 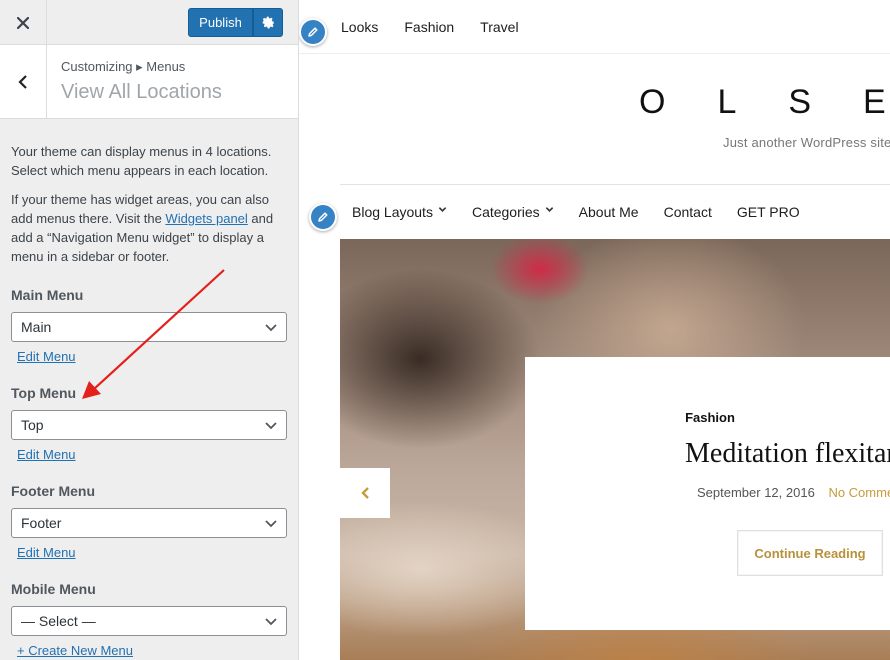 I want to click on edit-top-menu-shortcut, so click(x=313, y=32).